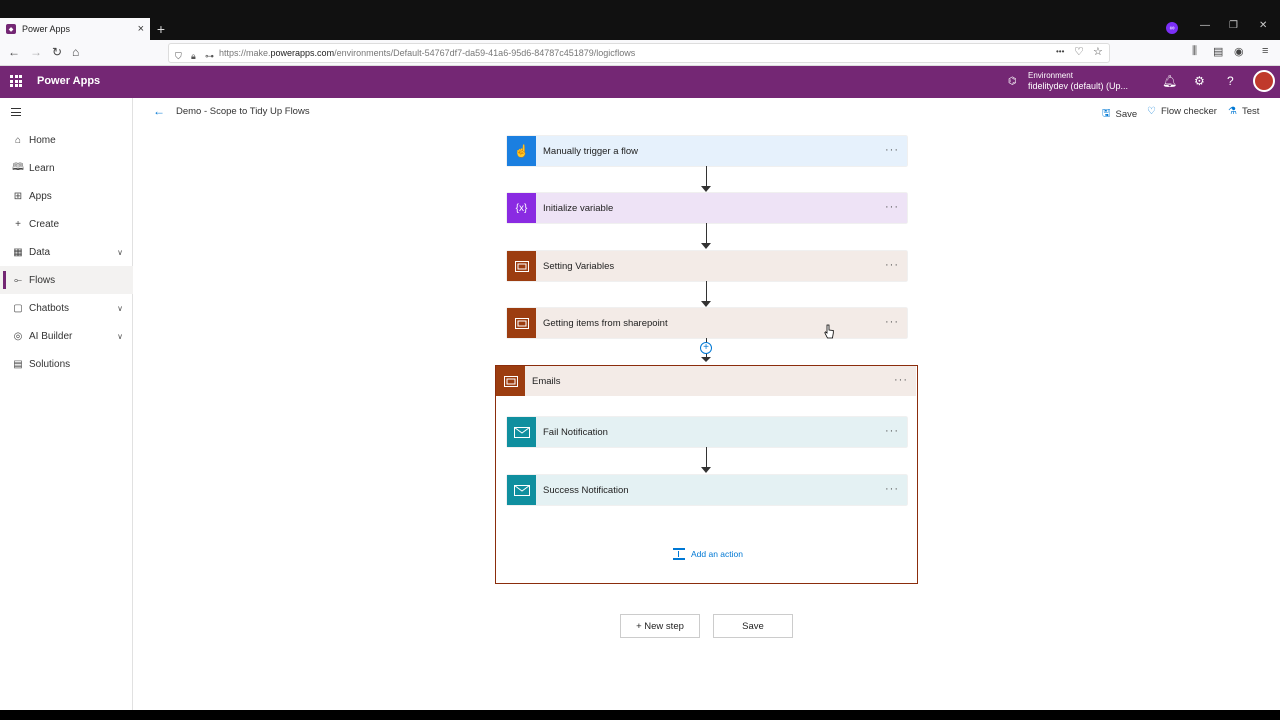  I want to click on avatar, so click(1264, 81).